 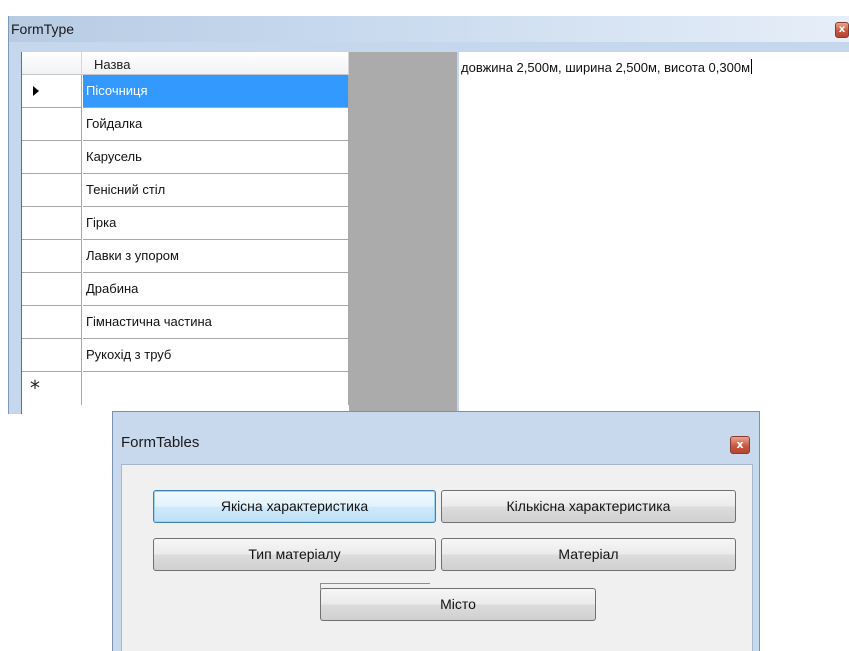 I want to click on table-row: Рукохід з труб, so click(x=185, y=355).